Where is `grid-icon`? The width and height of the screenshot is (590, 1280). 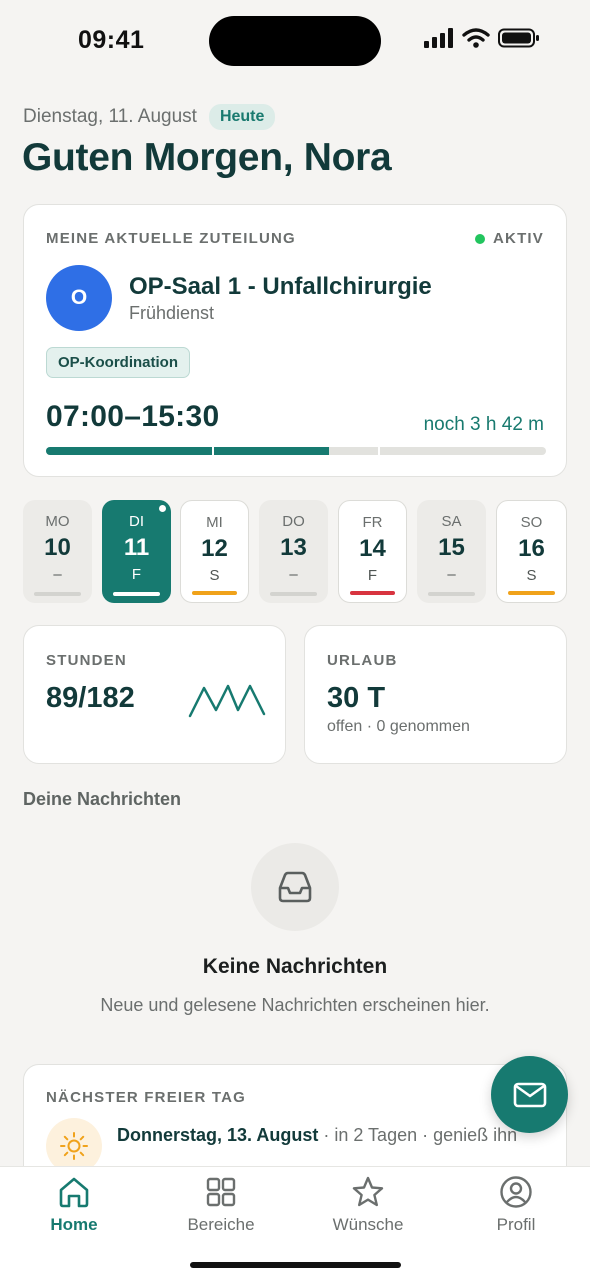 grid-icon is located at coordinates (221, 1192).